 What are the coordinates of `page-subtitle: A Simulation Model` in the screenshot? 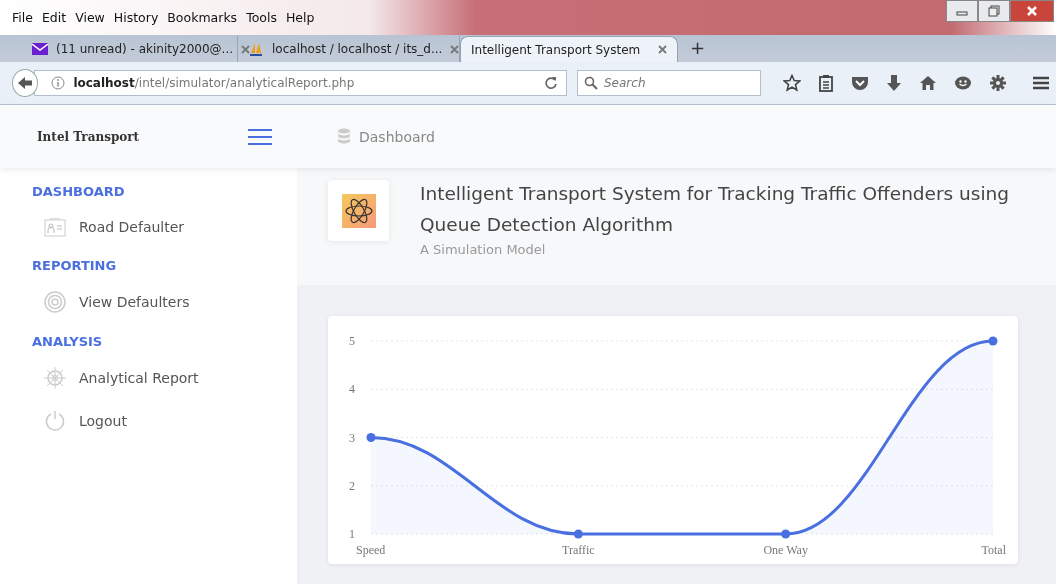 It's located at (483, 249).